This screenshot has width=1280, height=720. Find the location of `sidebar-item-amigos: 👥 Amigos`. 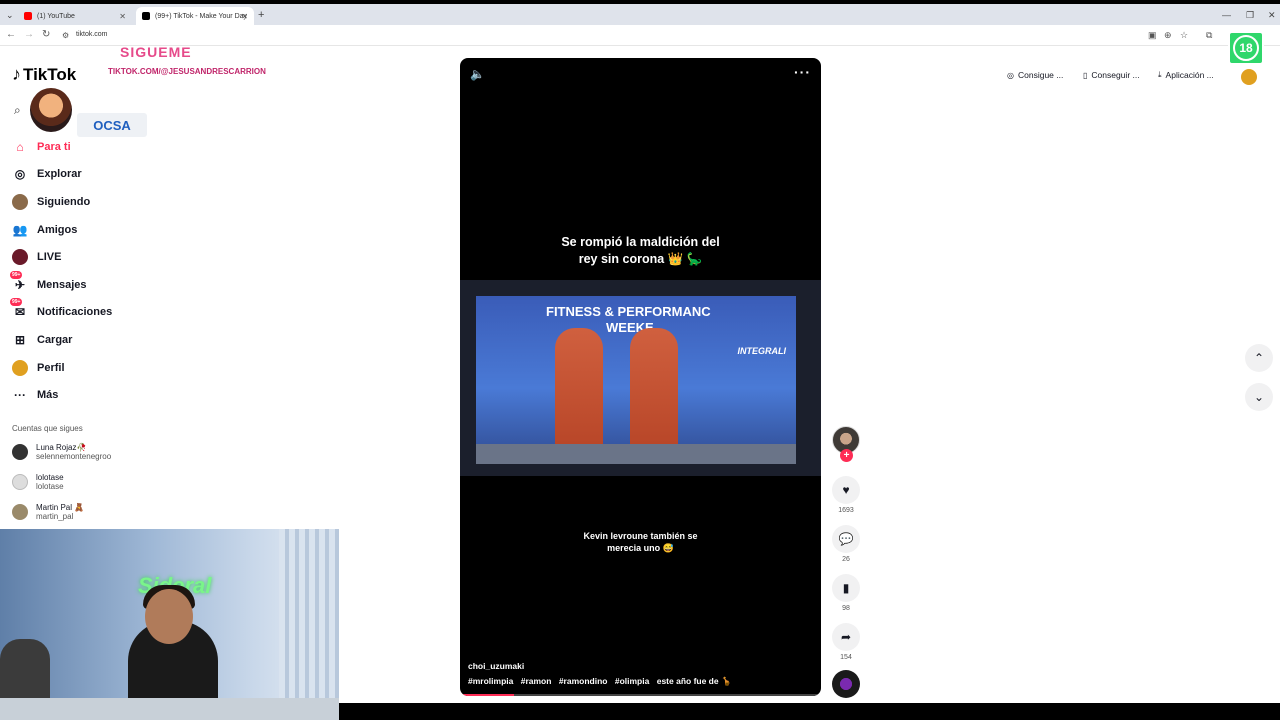

sidebar-item-amigos: 👥 Amigos is located at coordinates (77, 230).